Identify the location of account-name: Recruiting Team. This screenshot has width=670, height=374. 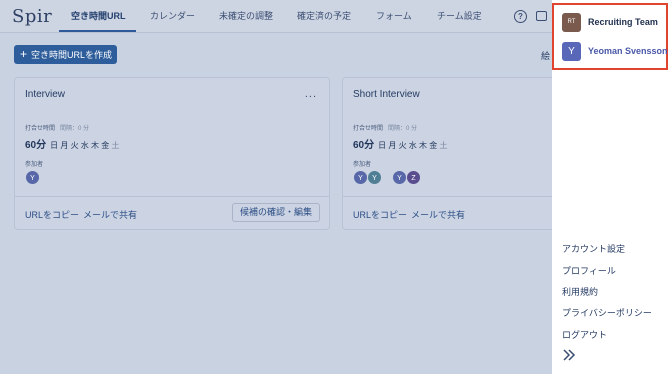
(623, 22).